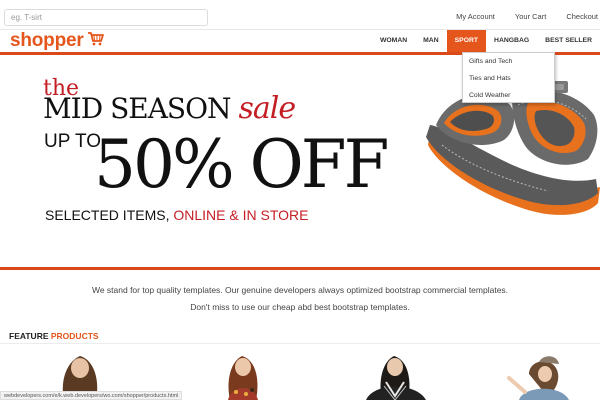 The image size is (600, 400). I want to click on hero-selected-items: SELECTED ITEMS, ONLINE & IN STORE, so click(176, 215).